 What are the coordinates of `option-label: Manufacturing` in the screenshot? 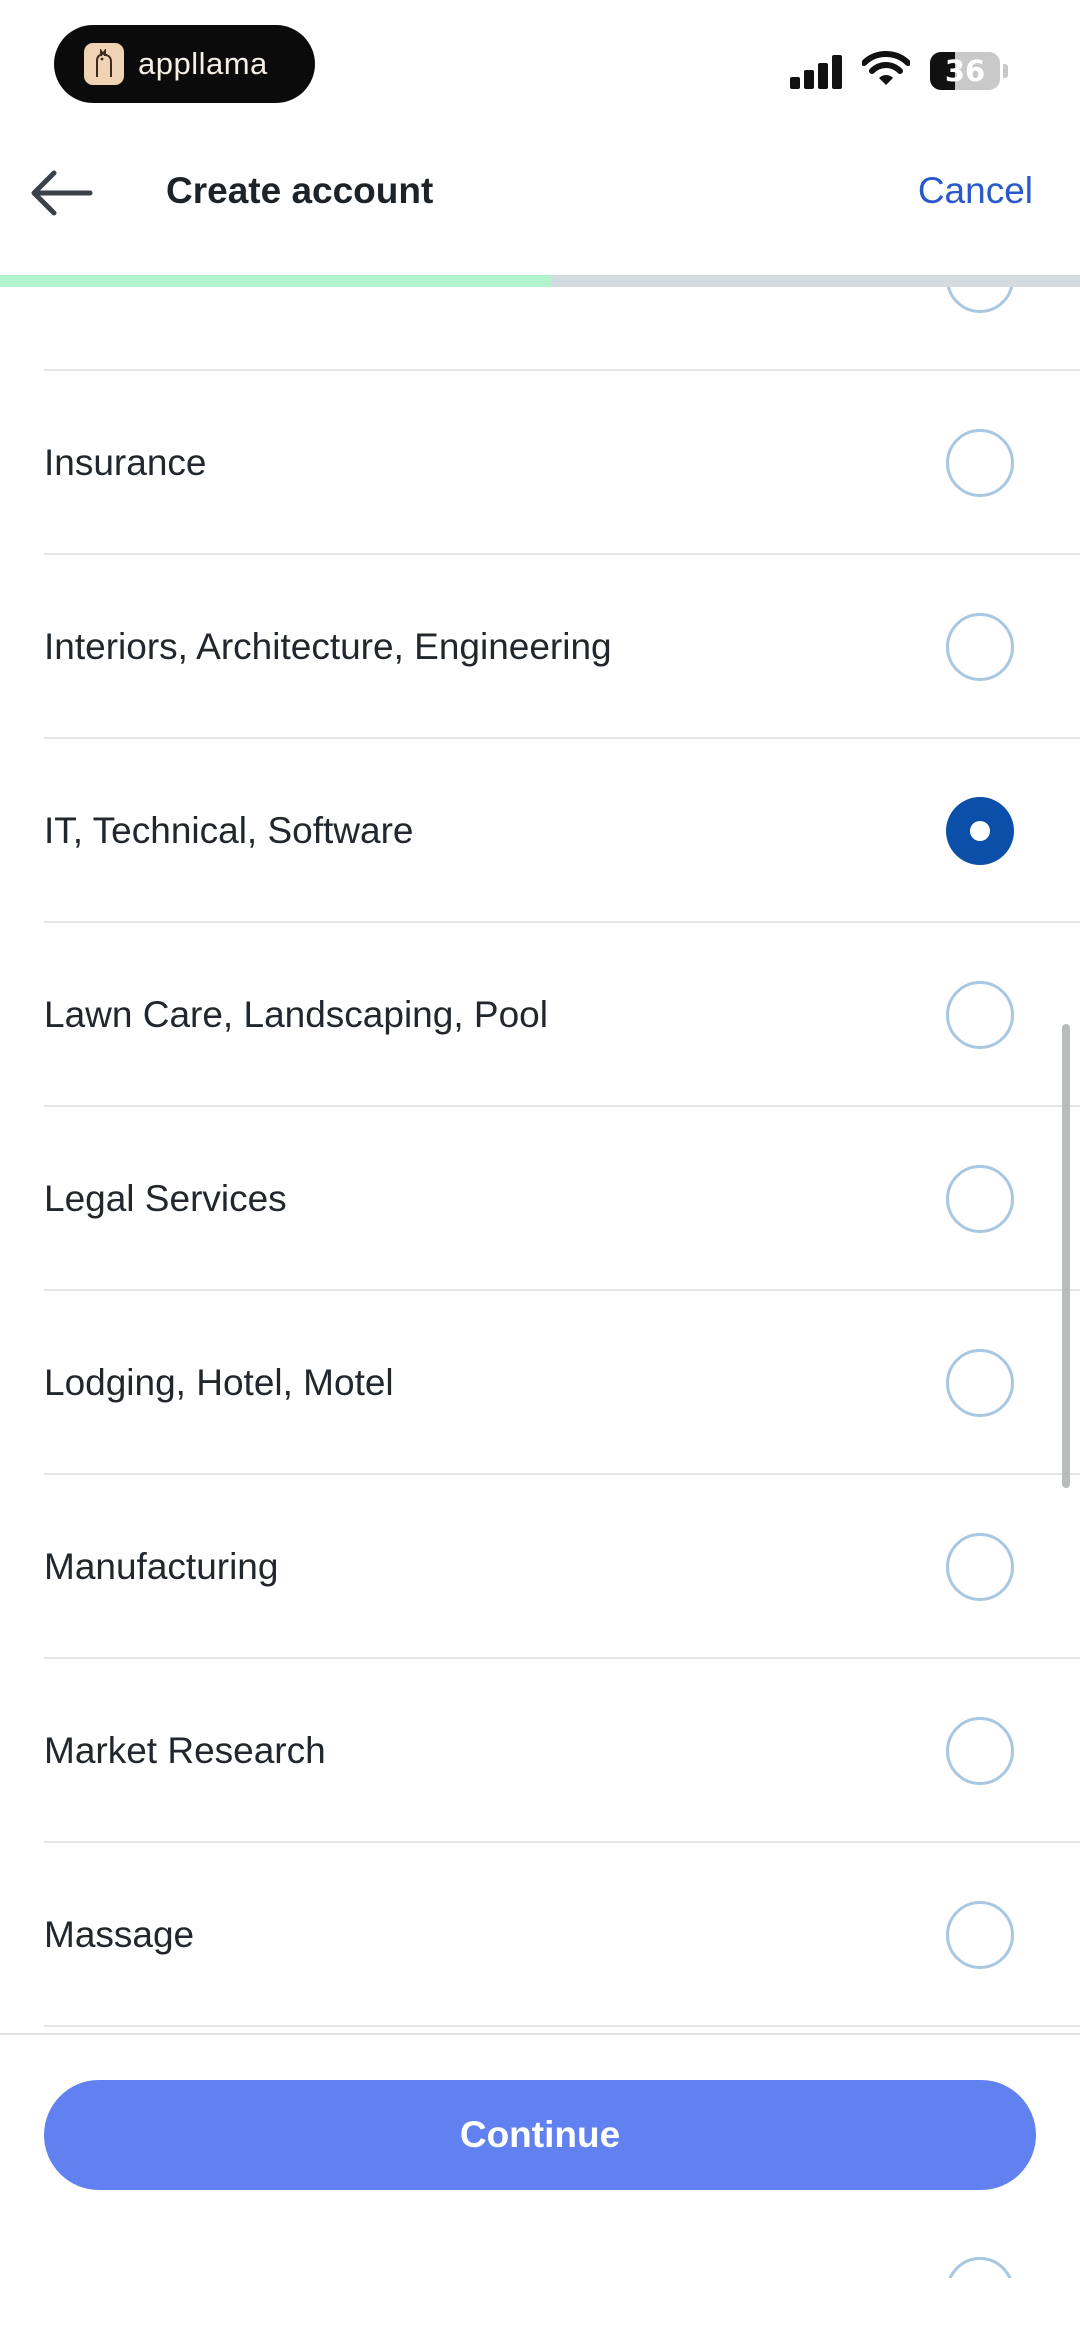 It's located at (161, 1566).